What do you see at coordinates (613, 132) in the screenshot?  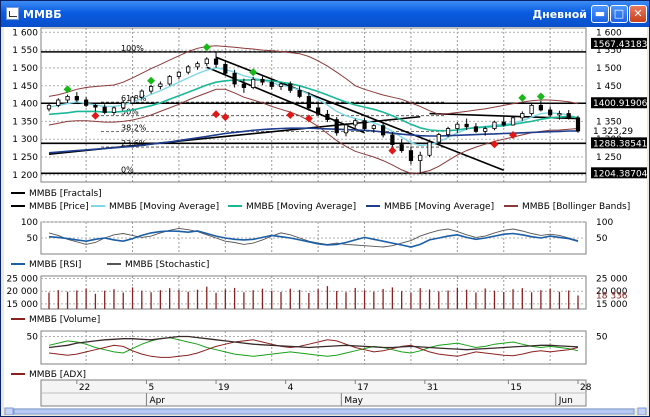 I see `price-value-label: 1 323,29` at bounding box center [613, 132].